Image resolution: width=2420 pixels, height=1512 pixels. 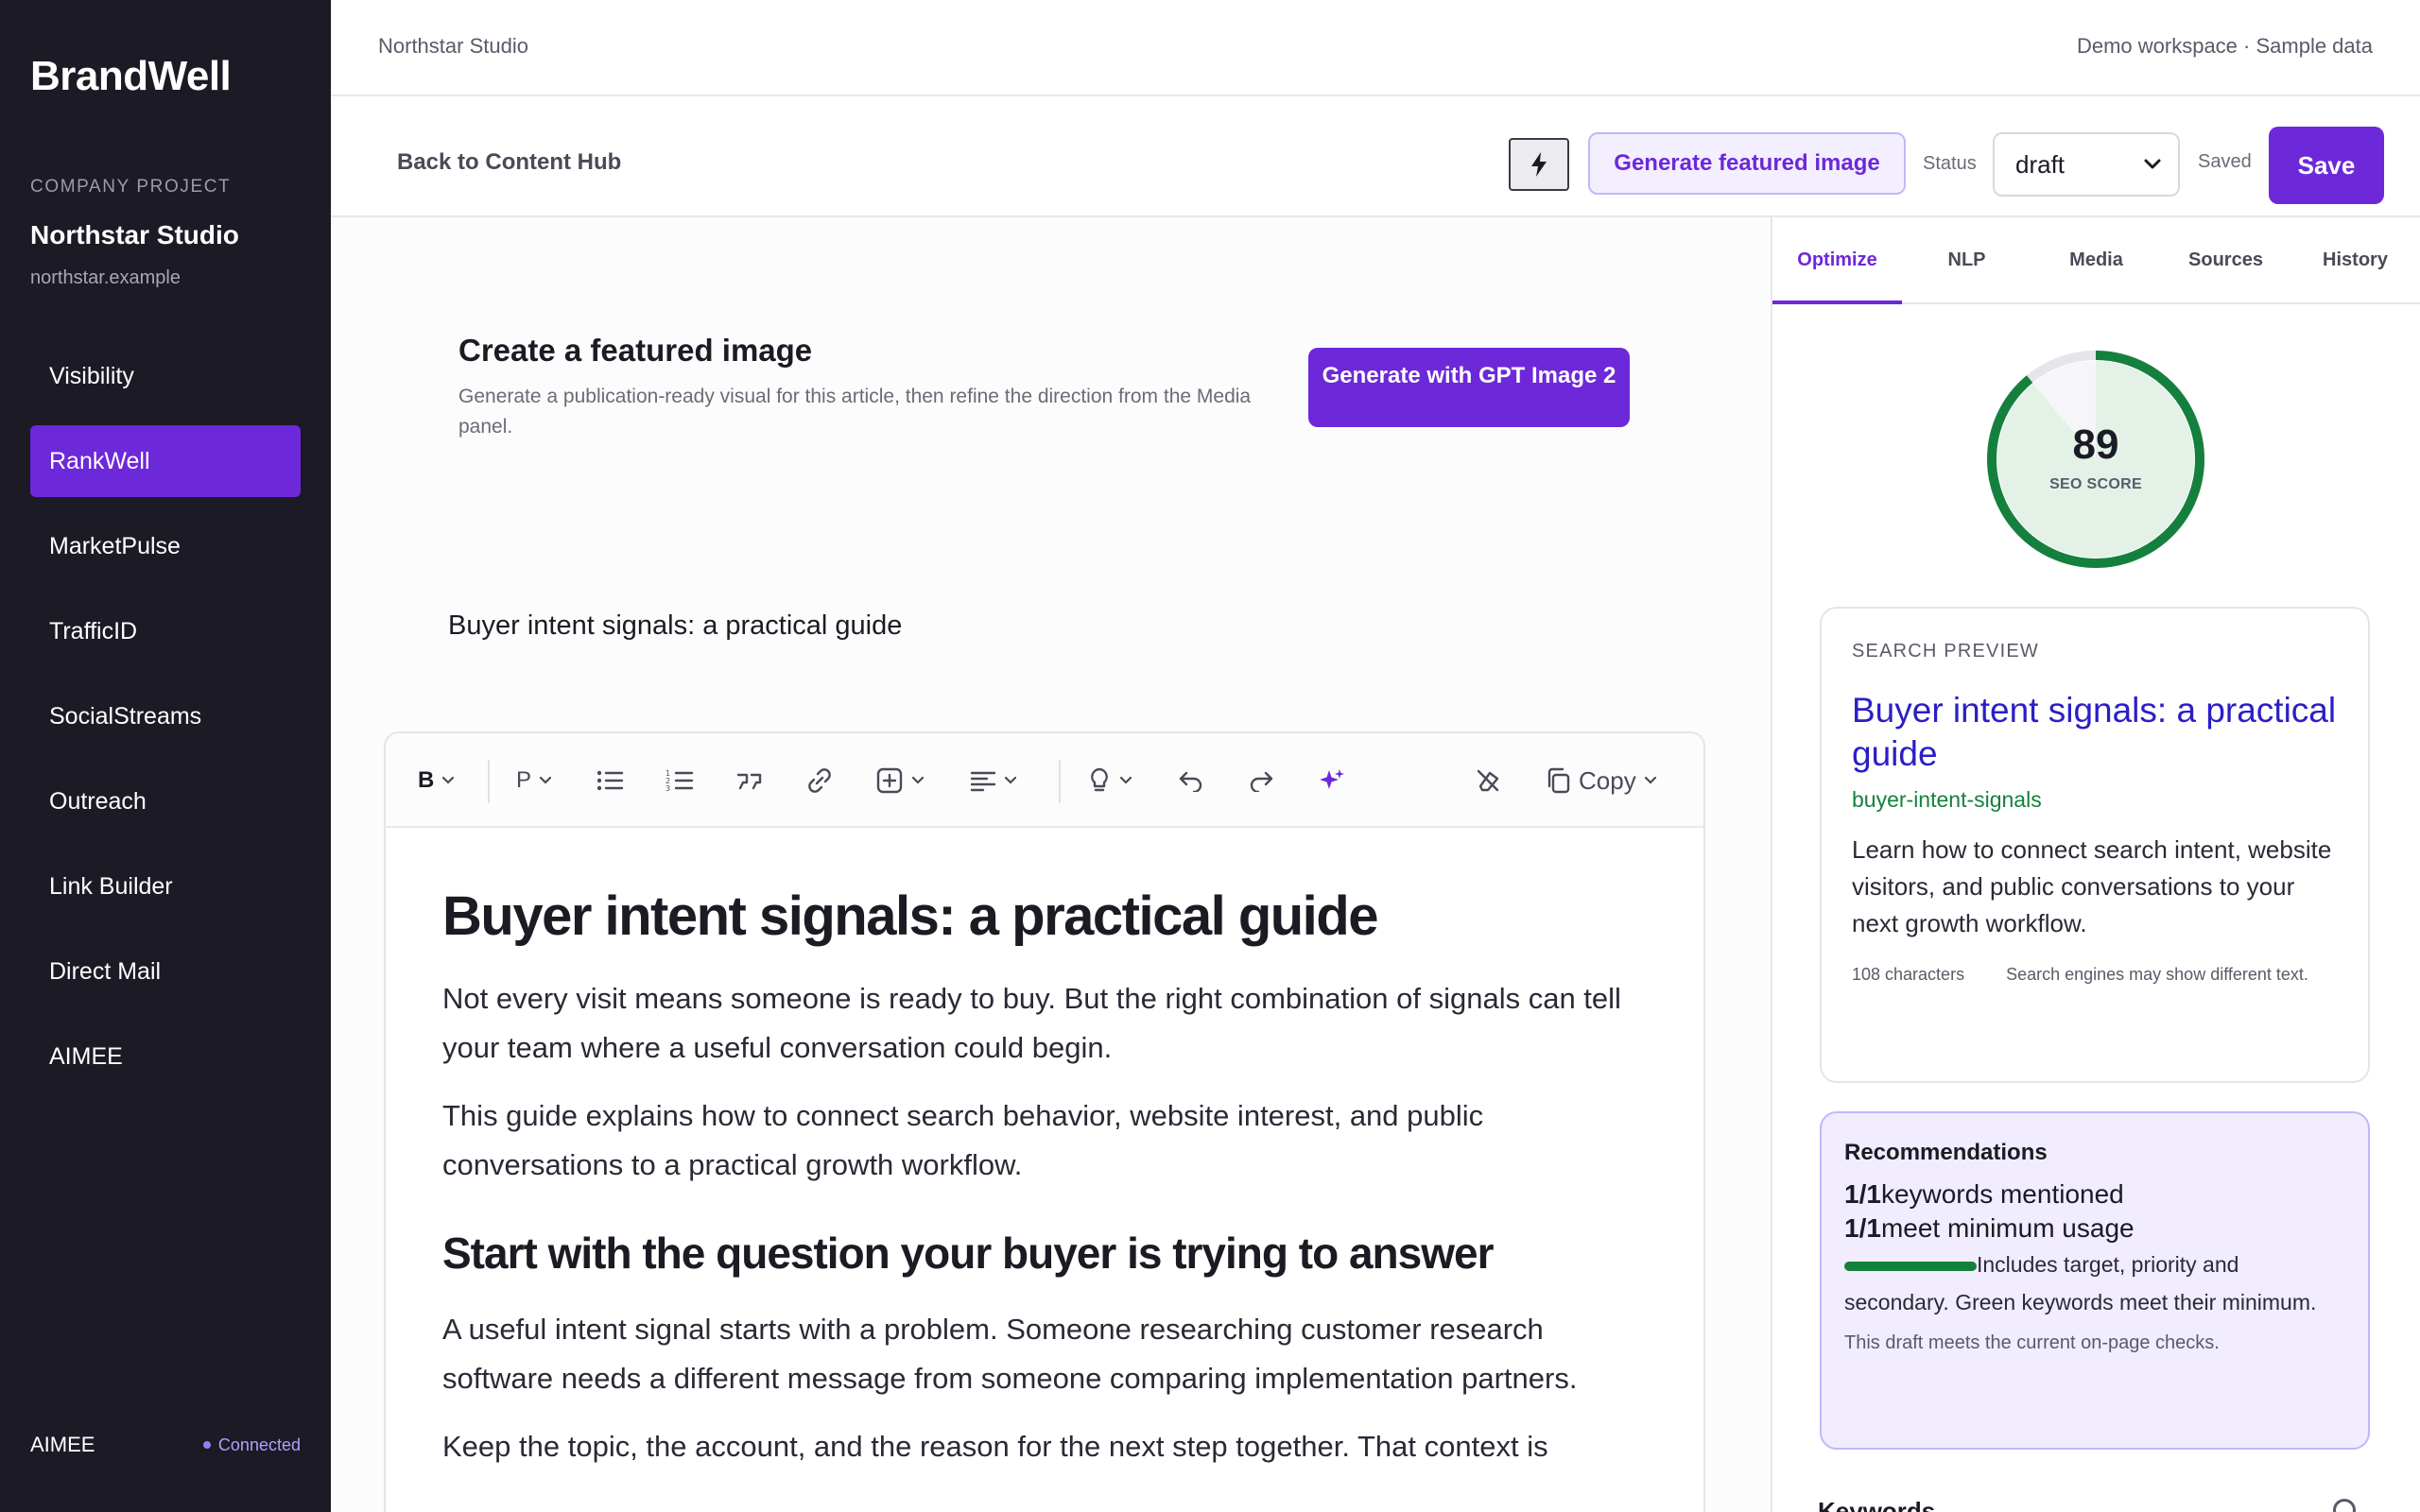 I want to click on minimum-usage-count: 1/1, so click(x=1862, y=1228).